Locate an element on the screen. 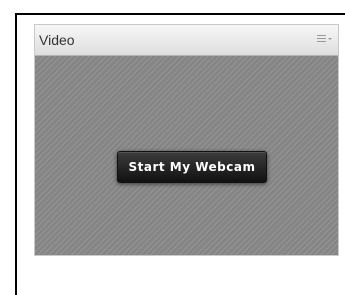 The image size is (345, 295). start-webcam-button: Start My Webcam is located at coordinates (192, 167).